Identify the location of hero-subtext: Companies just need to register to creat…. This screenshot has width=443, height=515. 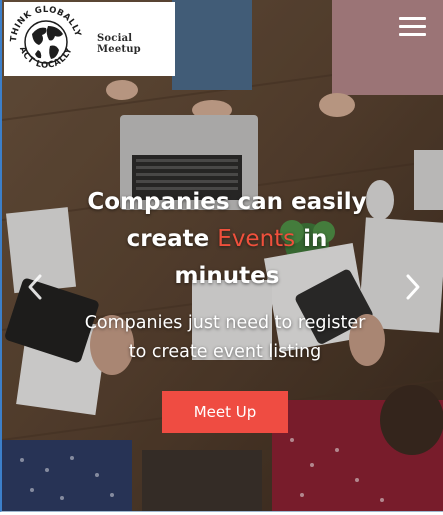
(225, 338).